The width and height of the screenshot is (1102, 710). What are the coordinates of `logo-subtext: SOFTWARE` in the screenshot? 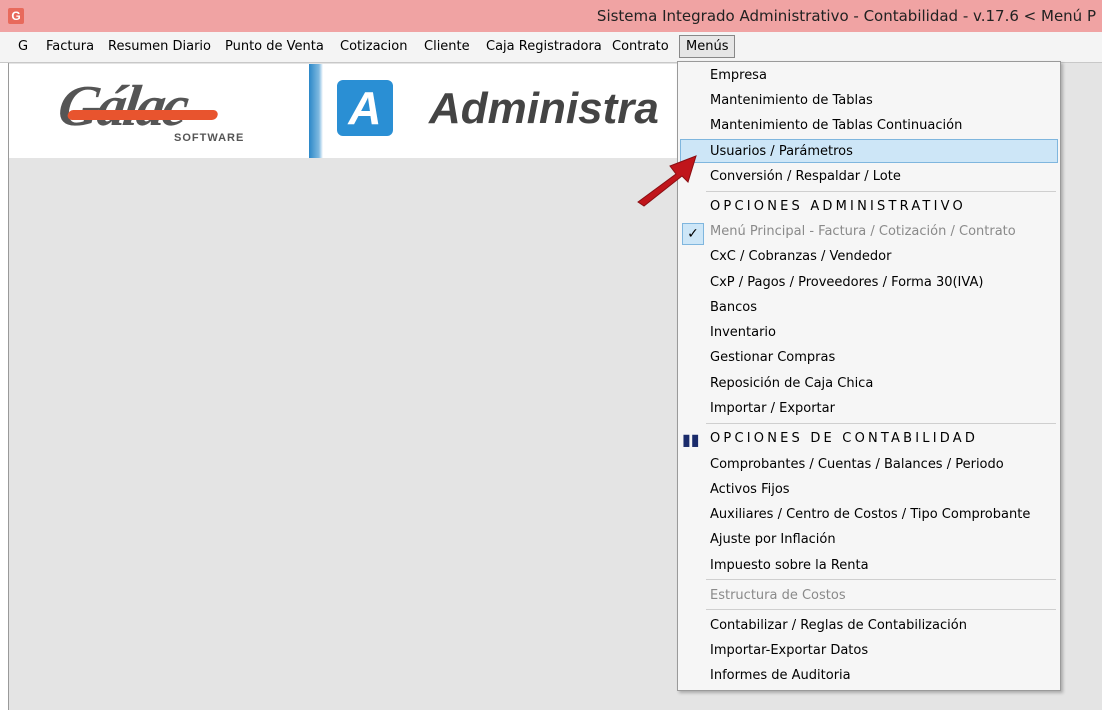 It's located at (209, 138).